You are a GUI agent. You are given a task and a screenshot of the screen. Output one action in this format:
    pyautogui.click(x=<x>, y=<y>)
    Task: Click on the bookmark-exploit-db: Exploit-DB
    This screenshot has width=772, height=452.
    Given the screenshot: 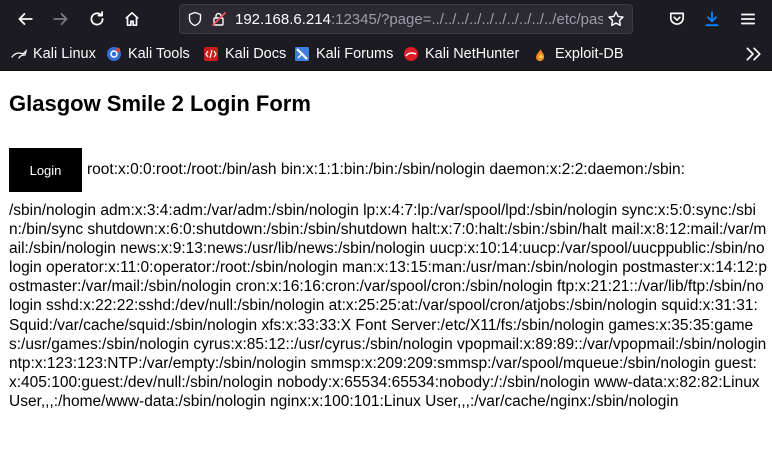 What is the action you would take?
    pyautogui.click(x=578, y=54)
    